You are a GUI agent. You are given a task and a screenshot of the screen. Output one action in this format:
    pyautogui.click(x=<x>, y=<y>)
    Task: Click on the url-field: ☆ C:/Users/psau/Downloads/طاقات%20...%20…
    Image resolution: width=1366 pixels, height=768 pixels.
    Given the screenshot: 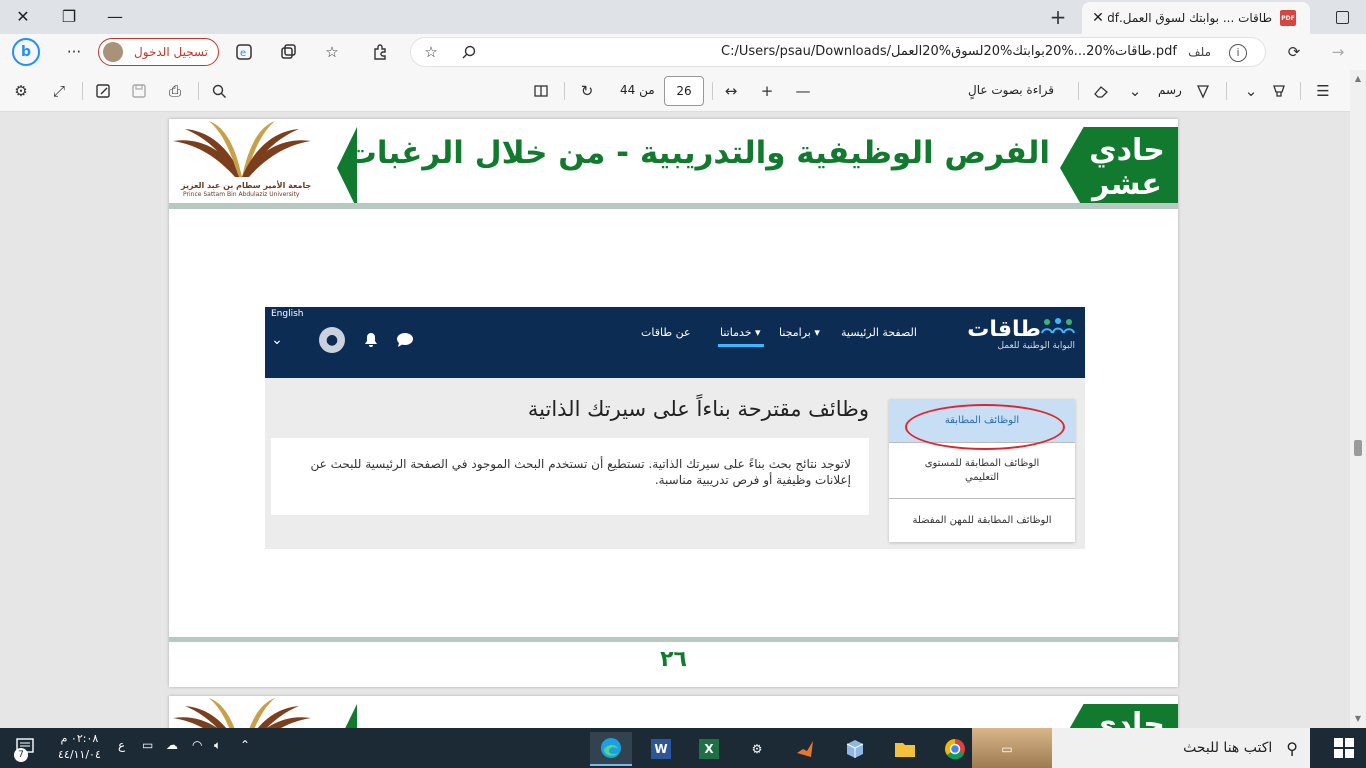 What is the action you would take?
    pyautogui.click(x=838, y=52)
    